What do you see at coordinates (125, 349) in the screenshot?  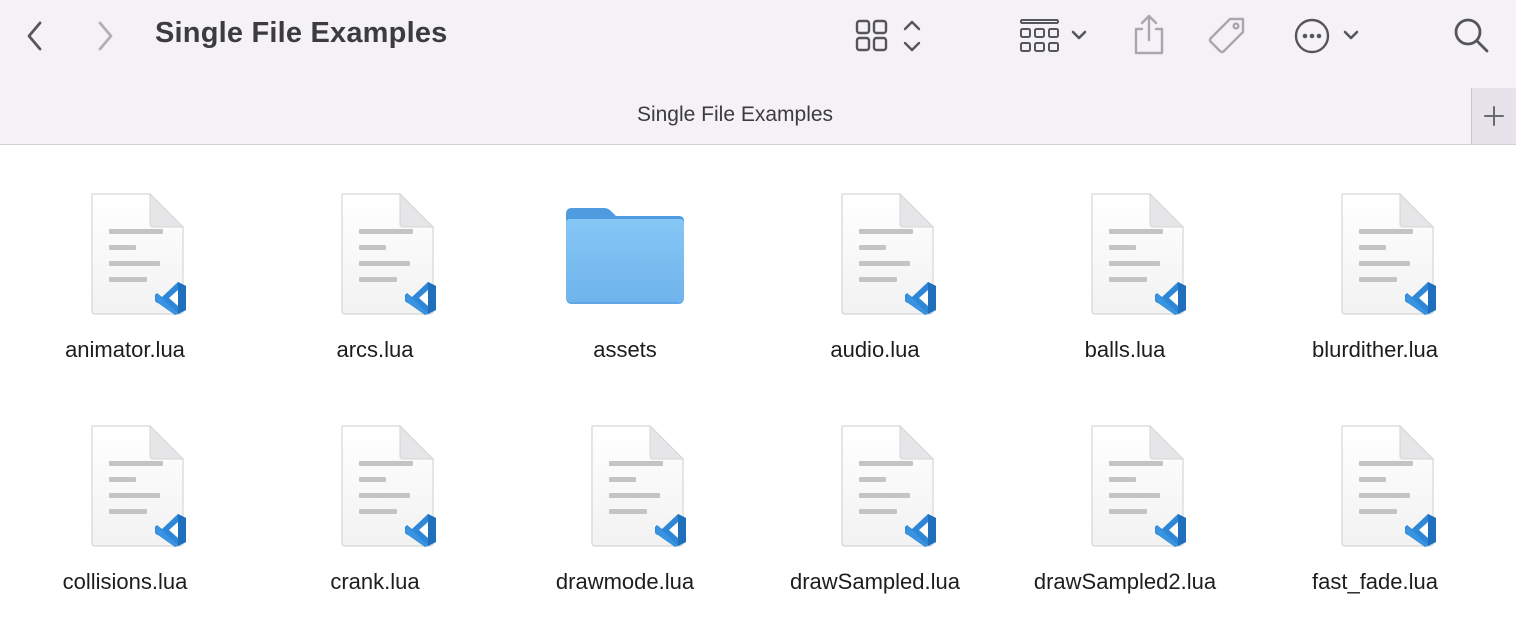 I see `item-label: animator.lua` at bounding box center [125, 349].